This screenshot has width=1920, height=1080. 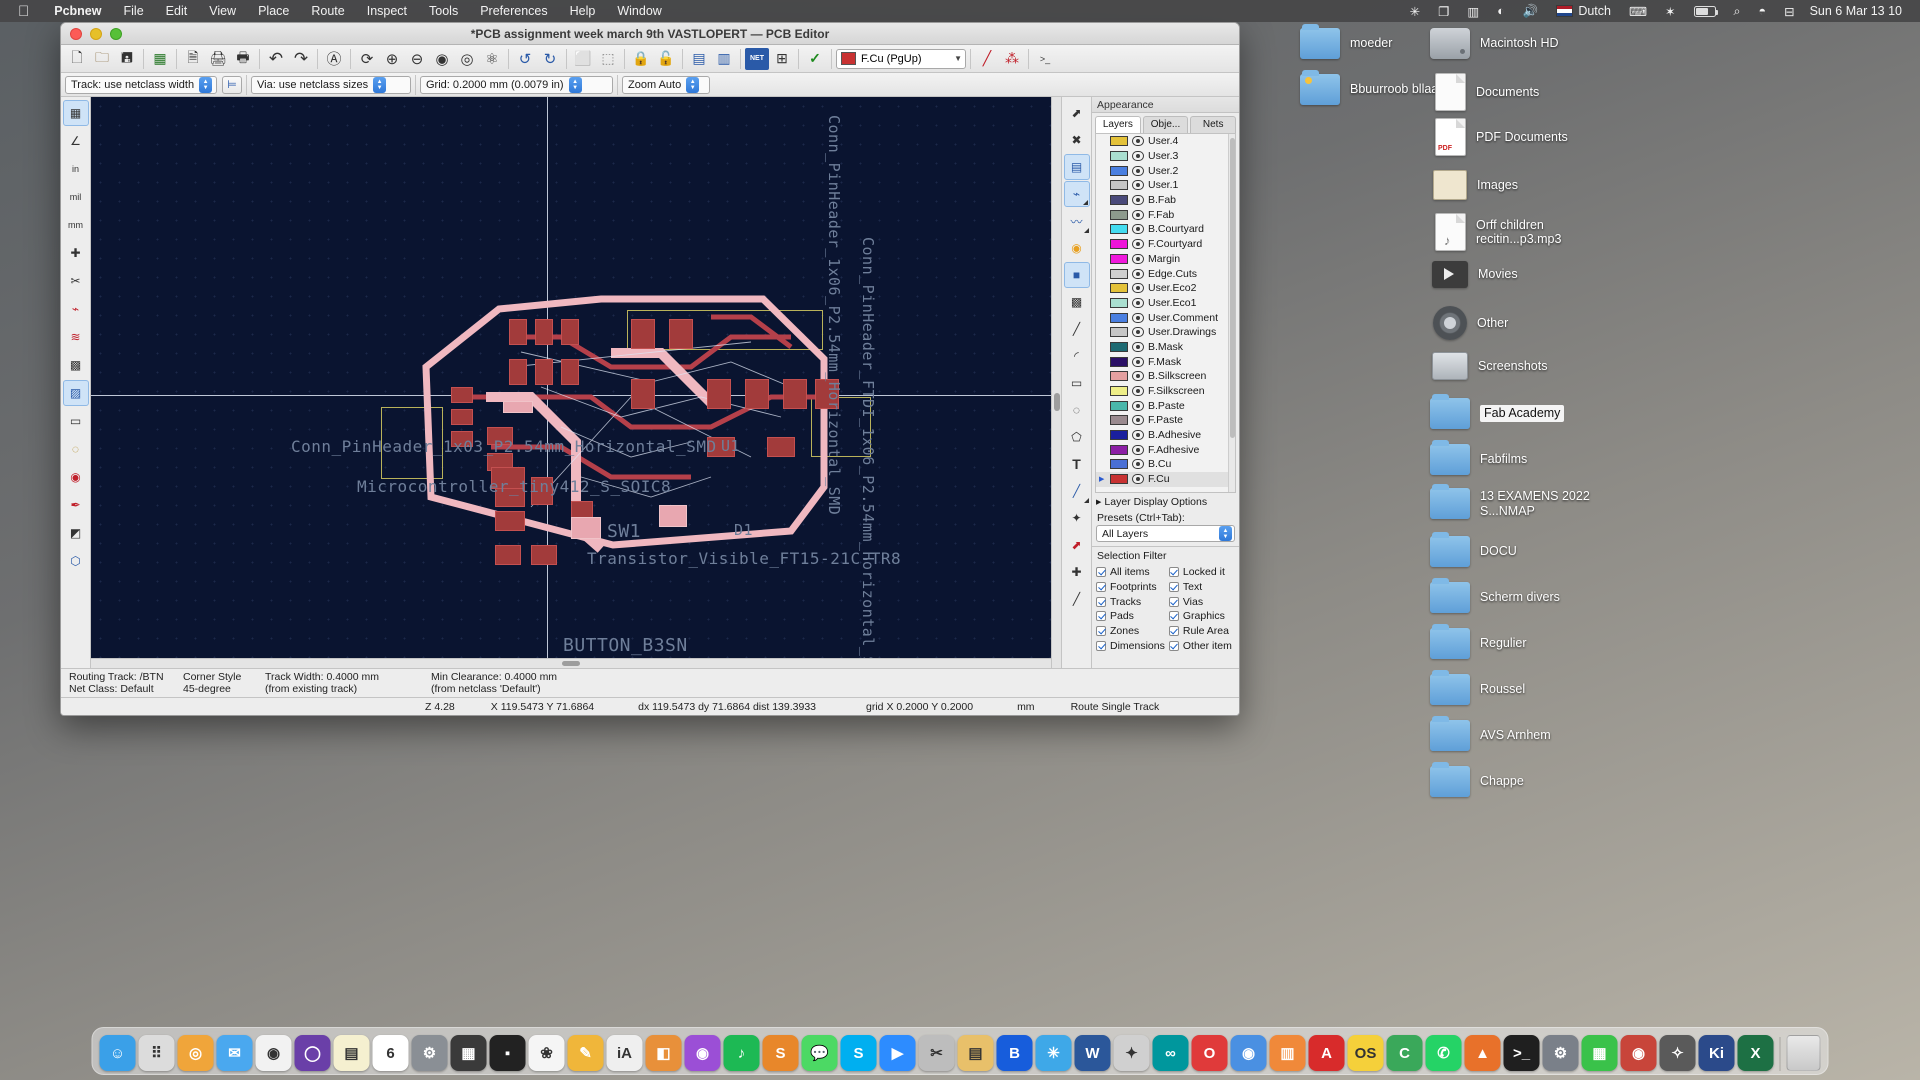 What do you see at coordinates (417, 59) in the screenshot?
I see `zoom-out-icon: ⊖` at bounding box center [417, 59].